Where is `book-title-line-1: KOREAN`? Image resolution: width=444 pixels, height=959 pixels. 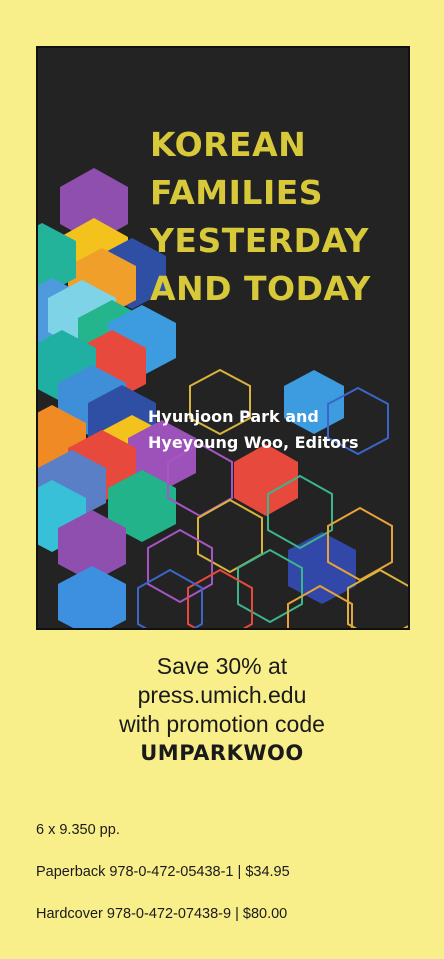 book-title-line-1: KOREAN is located at coordinates (228, 144).